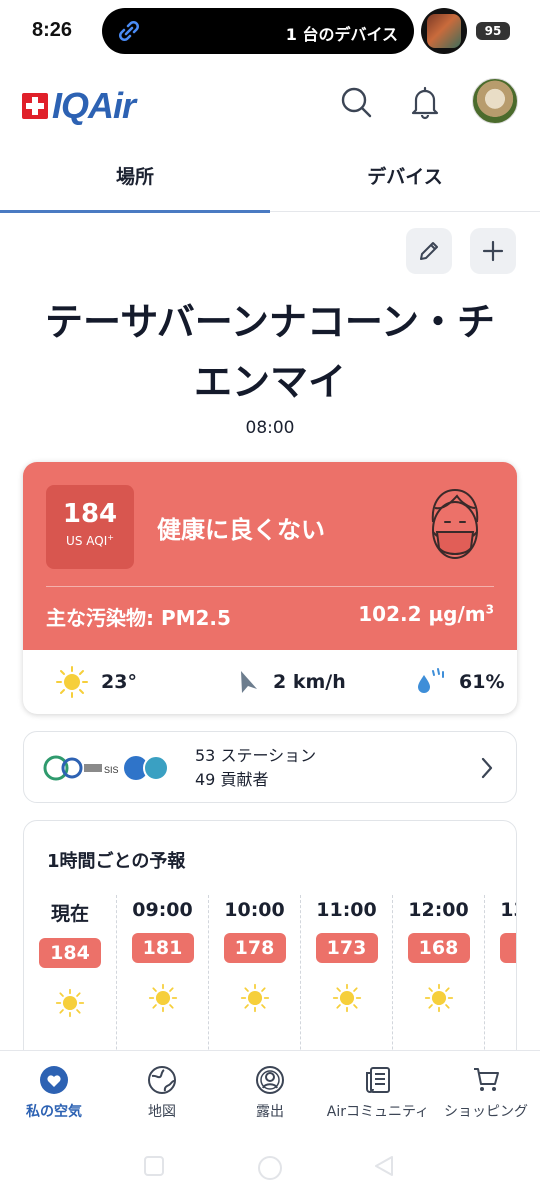  What do you see at coordinates (487, 768) in the screenshot?
I see `chevron-right-icon` at bounding box center [487, 768].